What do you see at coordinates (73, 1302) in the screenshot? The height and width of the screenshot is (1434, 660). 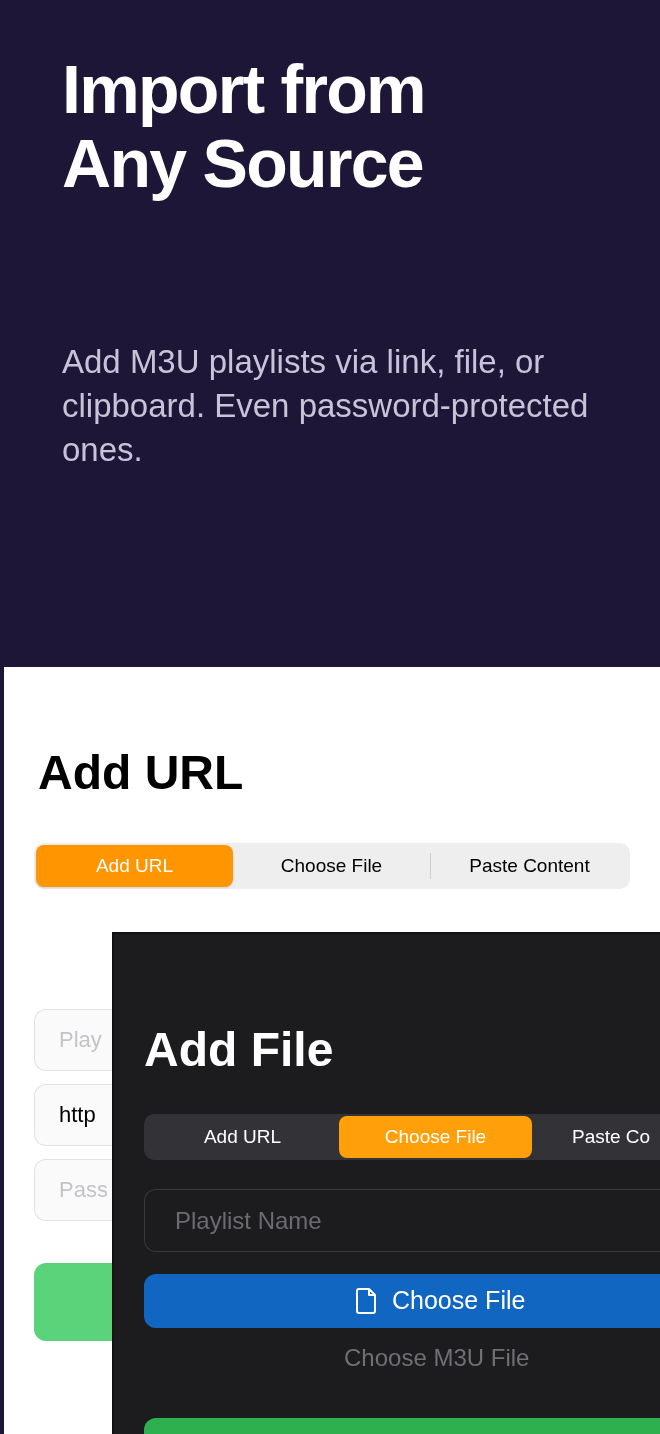 I see `add-button` at bounding box center [73, 1302].